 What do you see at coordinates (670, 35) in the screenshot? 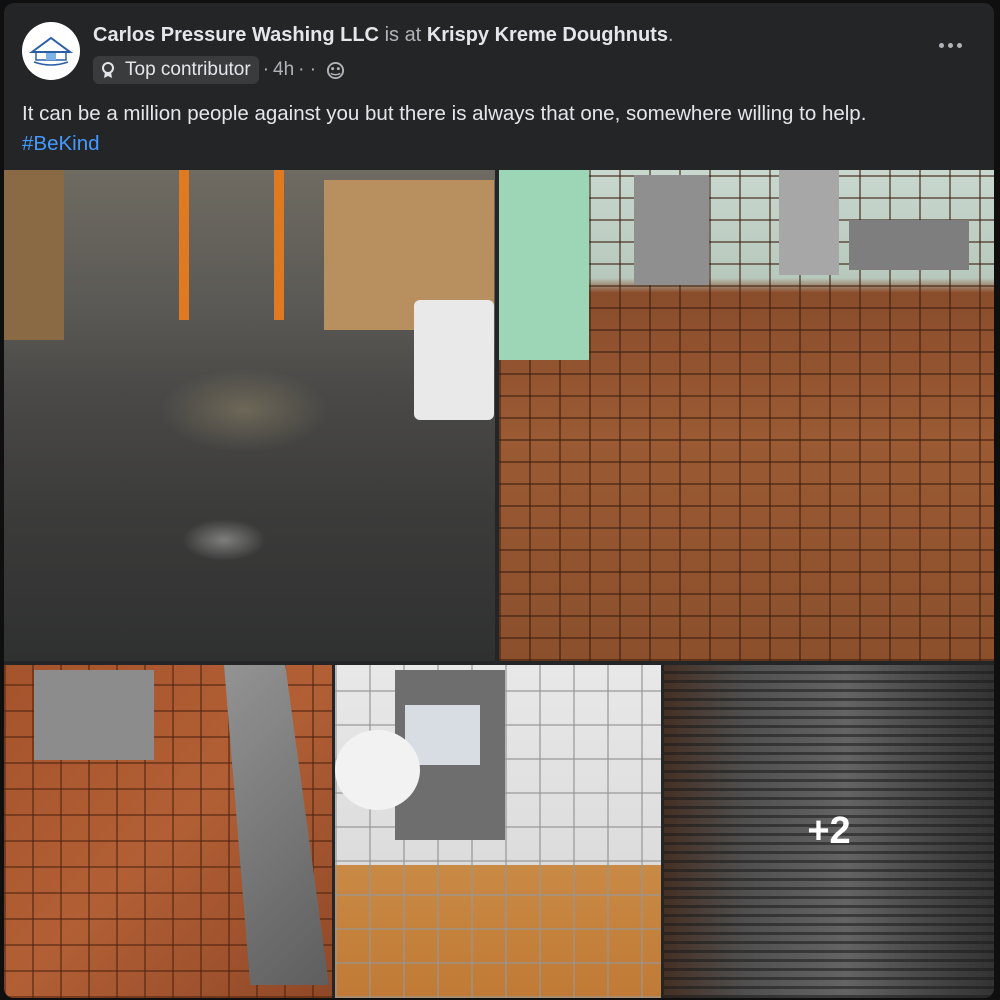
I see `title-period: .` at bounding box center [670, 35].